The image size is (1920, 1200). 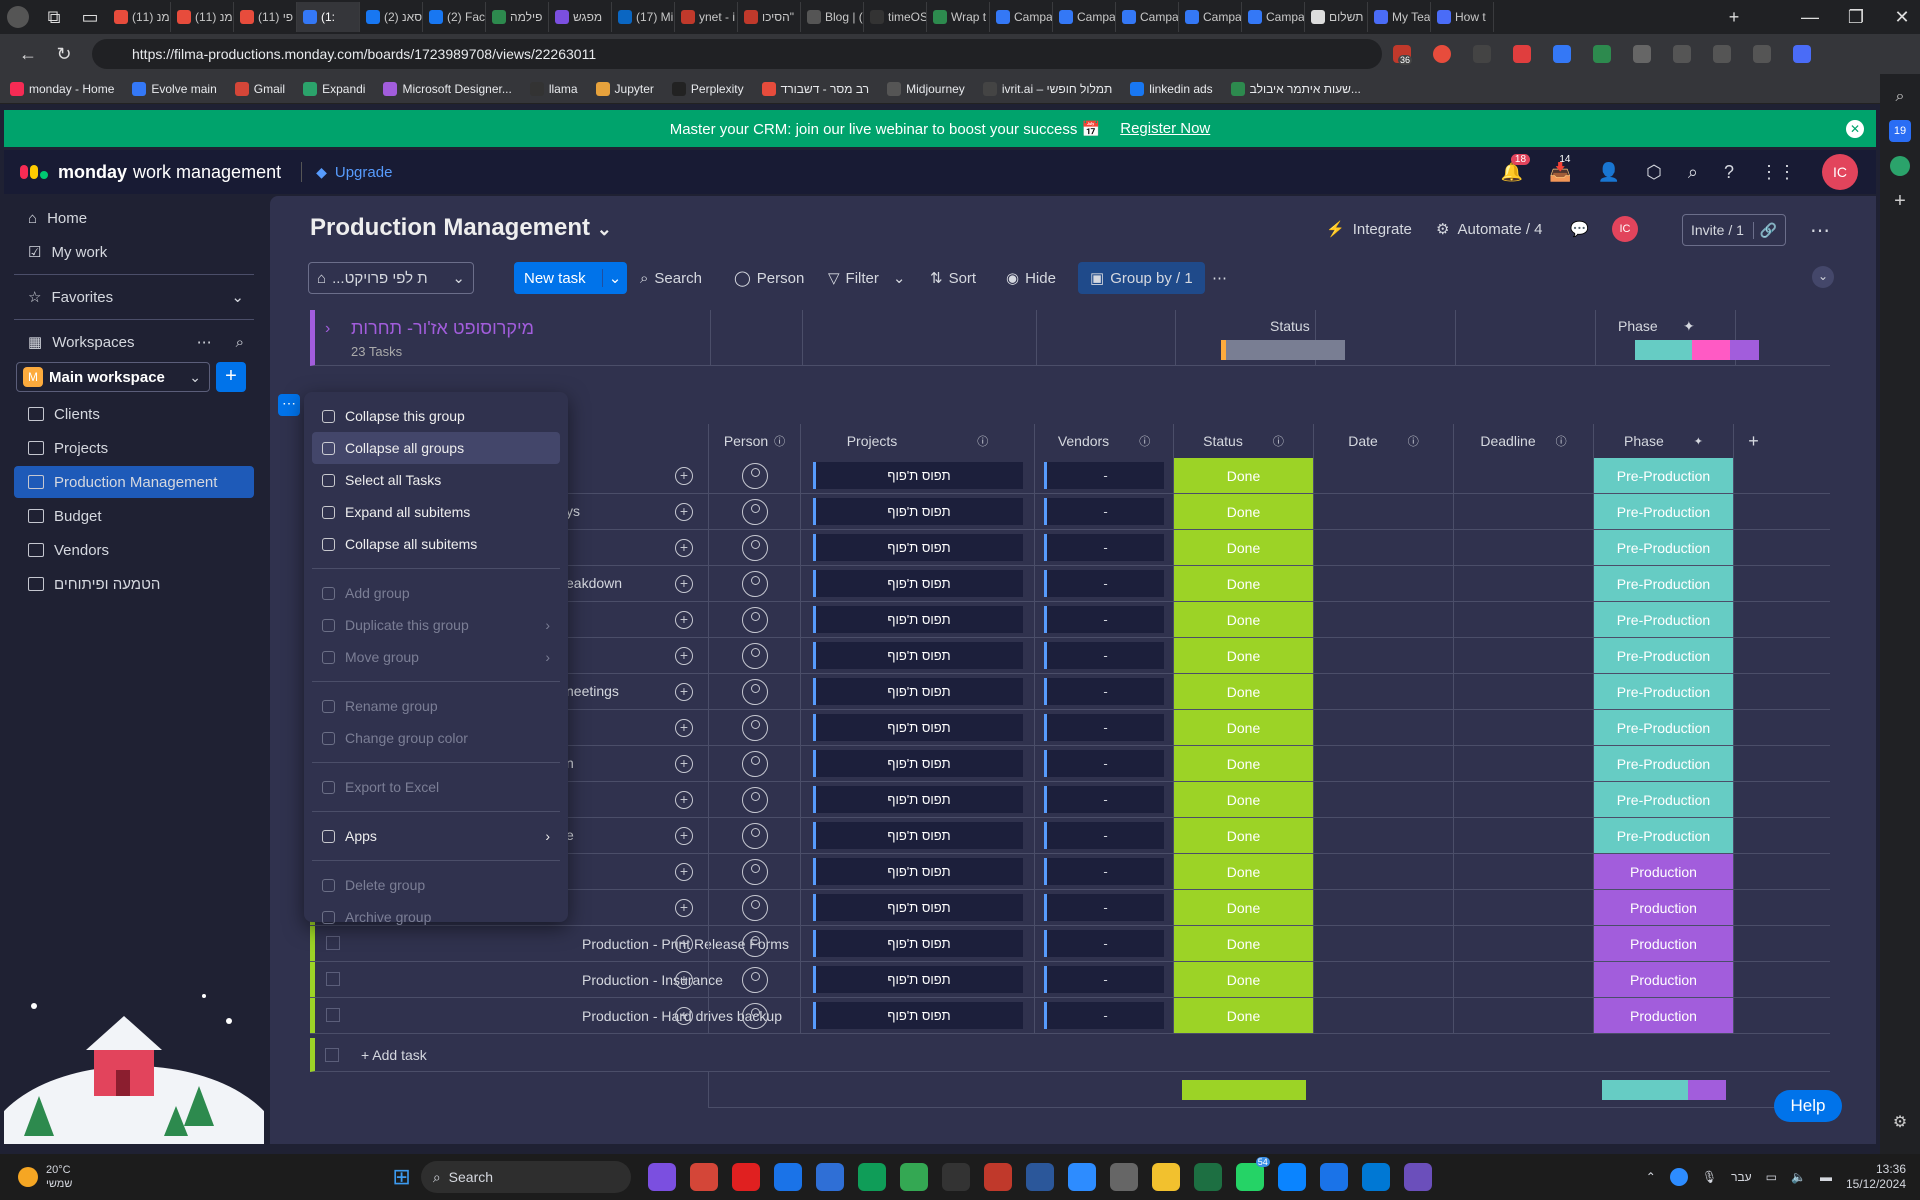 What do you see at coordinates (1663, 727) in the screenshot?
I see `phase-cell: Pre-Production` at bounding box center [1663, 727].